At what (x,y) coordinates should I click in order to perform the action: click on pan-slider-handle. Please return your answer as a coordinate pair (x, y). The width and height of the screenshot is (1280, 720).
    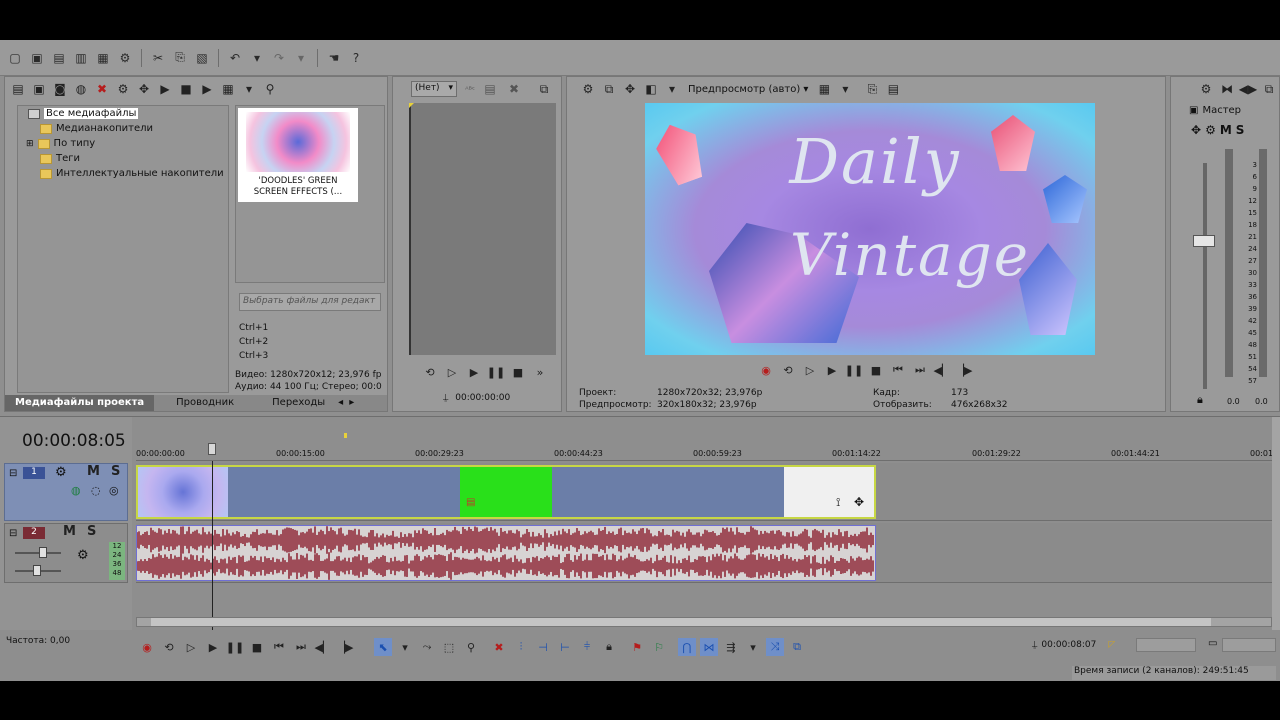
    Looking at the image, I should click on (37, 570).